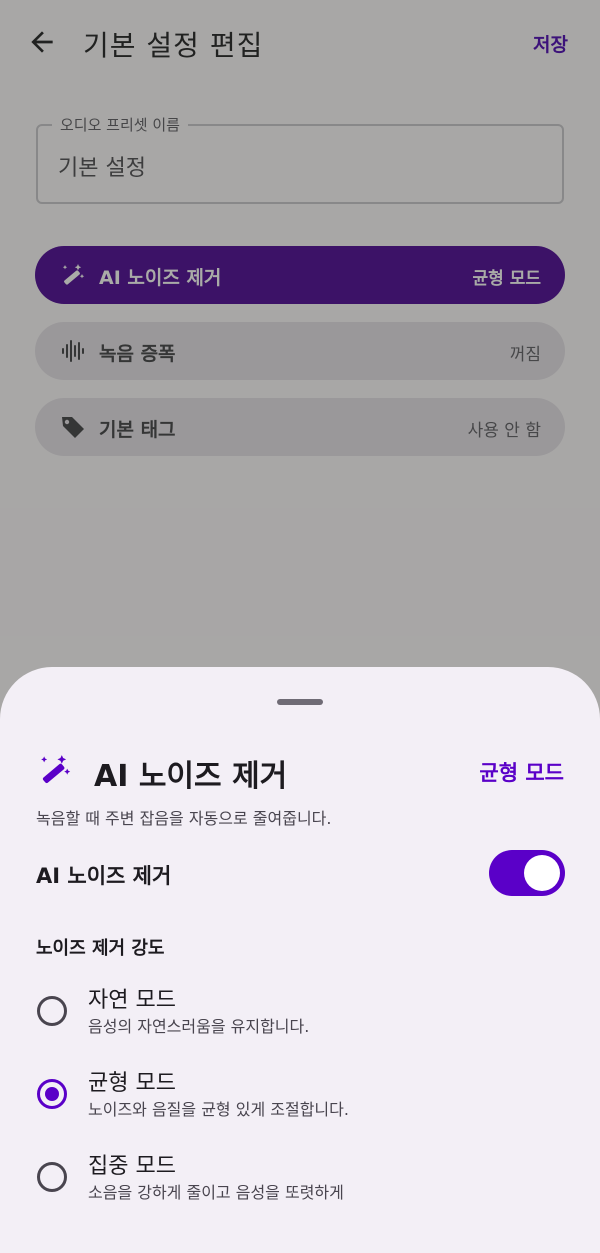 Image resolution: width=600 pixels, height=1253 pixels. I want to click on switch-knob, so click(542, 873).